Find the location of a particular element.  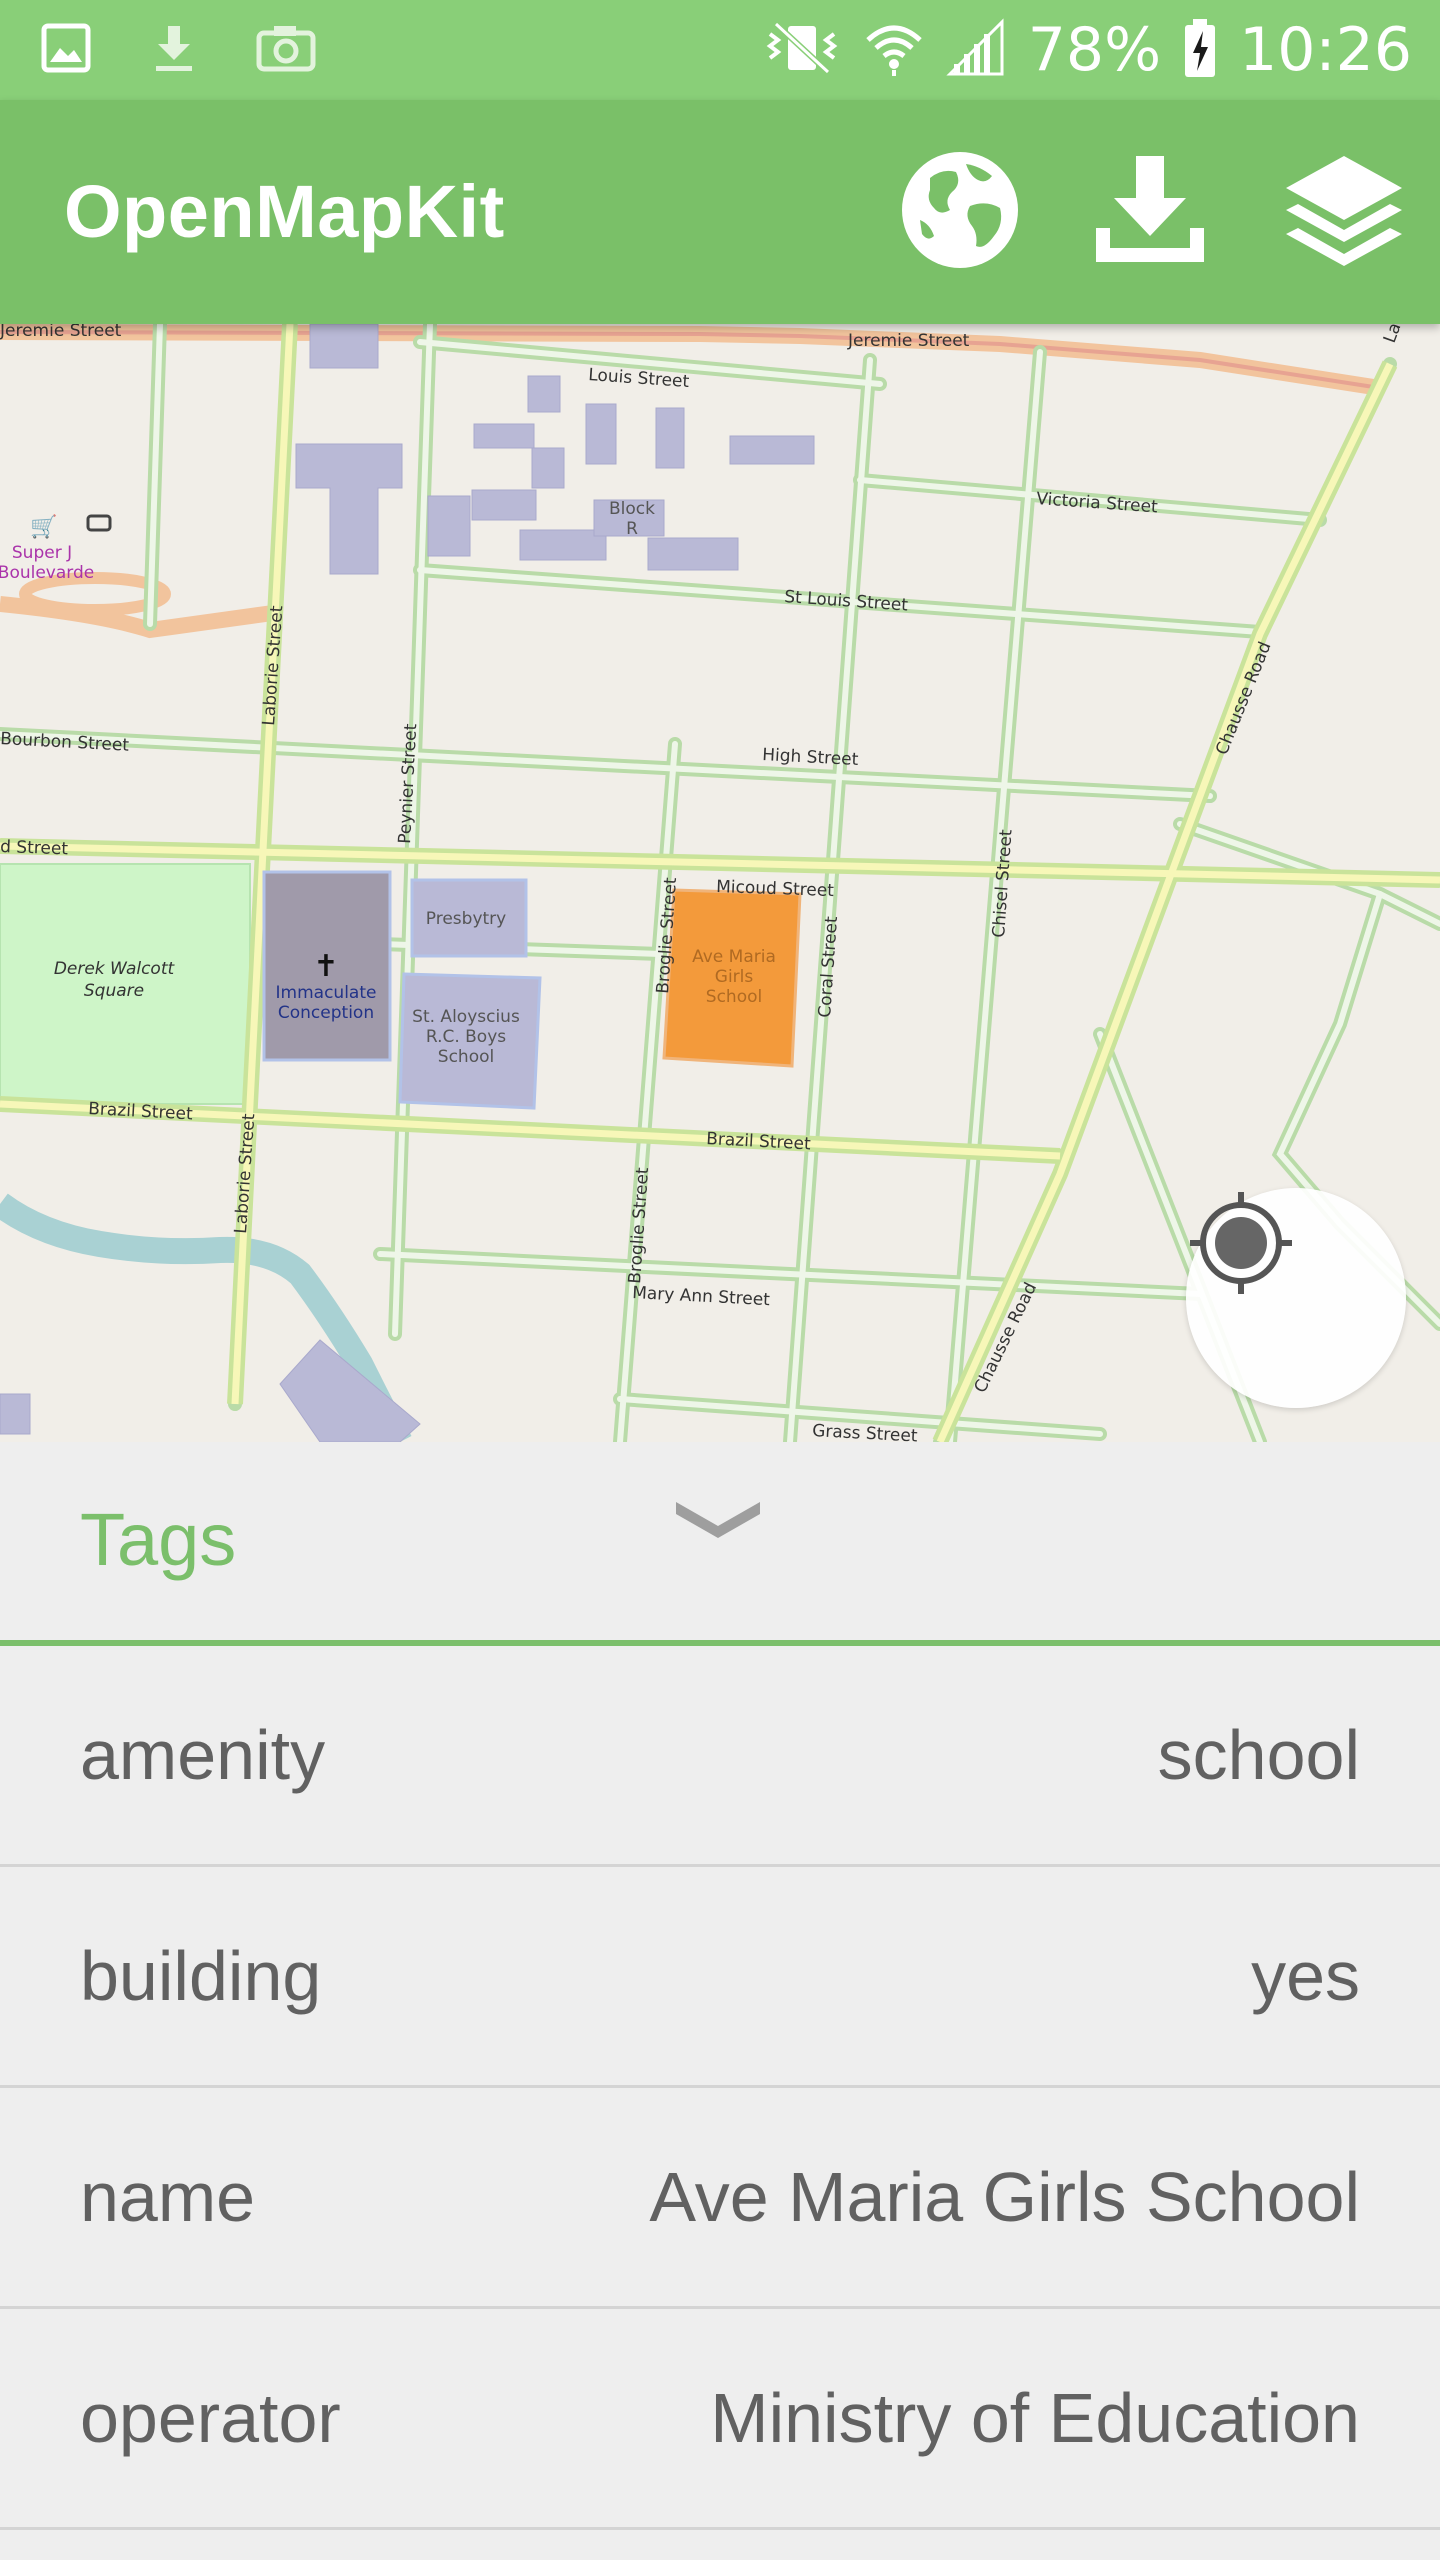

street-label: Coral Street is located at coordinates (828, 966).